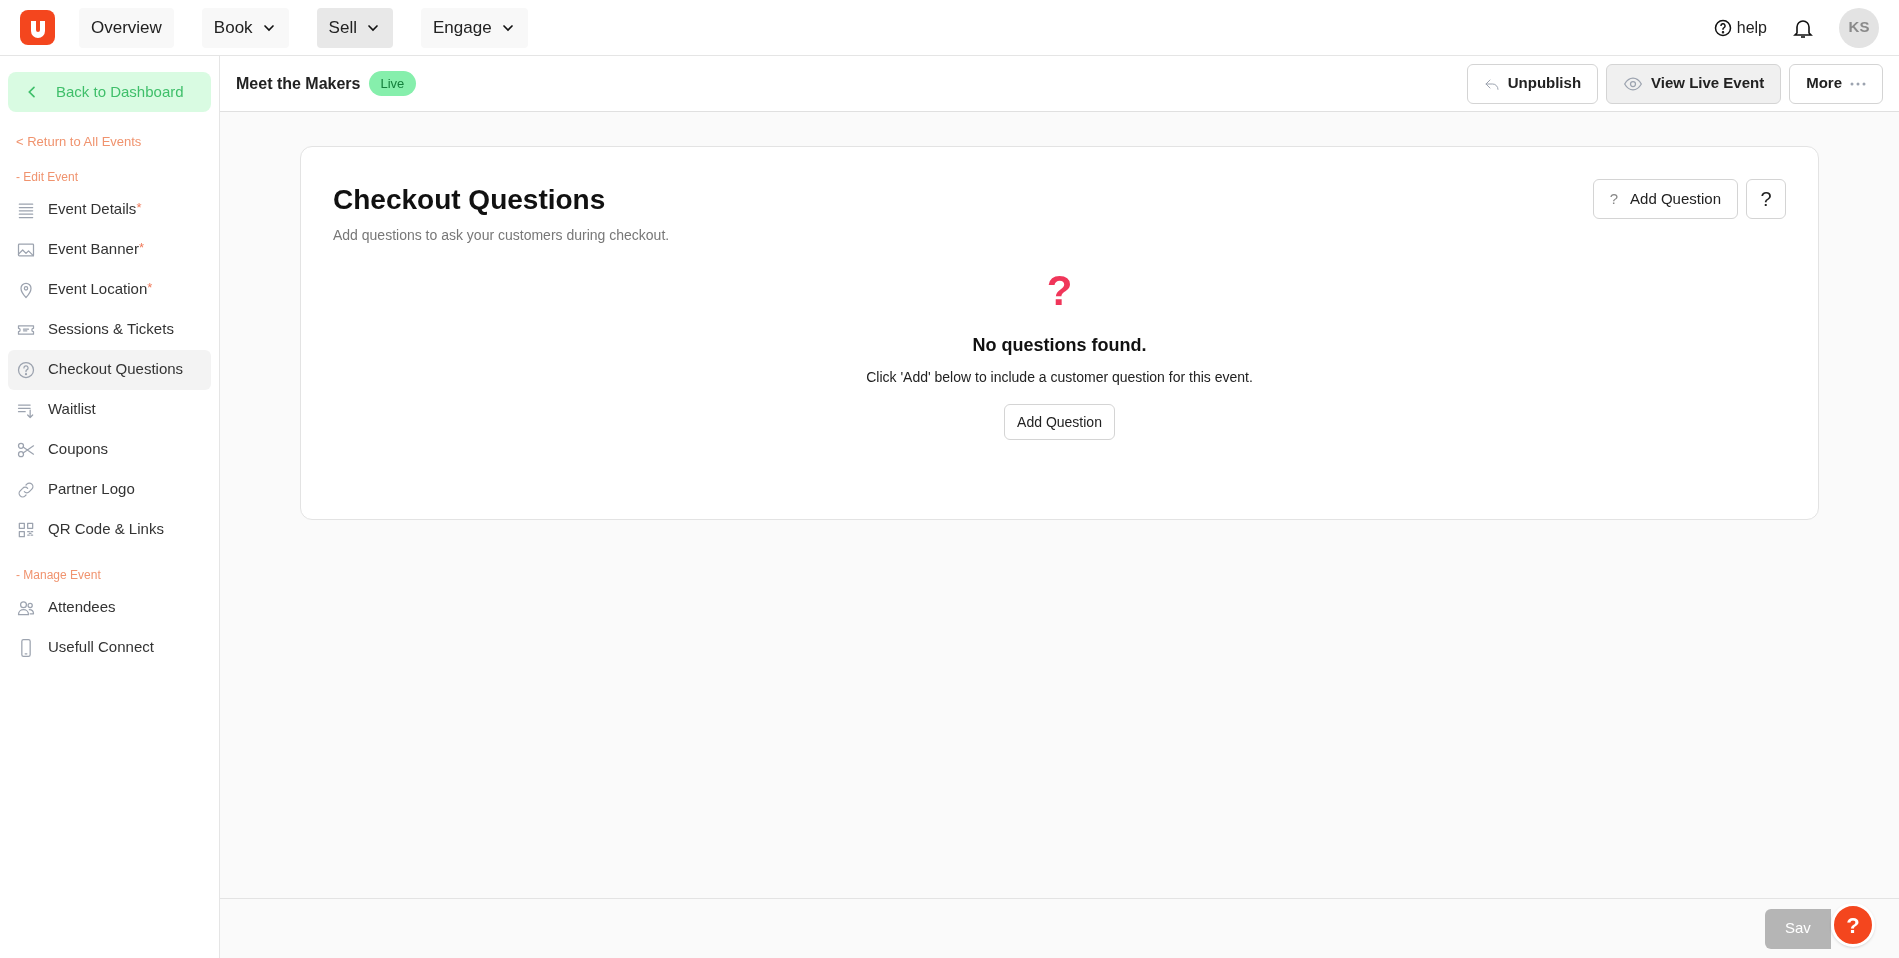 This screenshot has height=958, width=1899. Describe the element at coordinates (1059, 422) in the screenshot. I see `add-question-button: Add Question` at that location.